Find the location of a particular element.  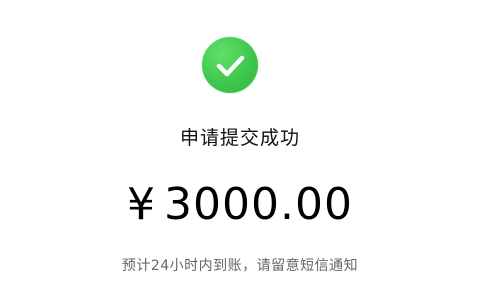

check-circle-icon is located at coordinates (230, 65).